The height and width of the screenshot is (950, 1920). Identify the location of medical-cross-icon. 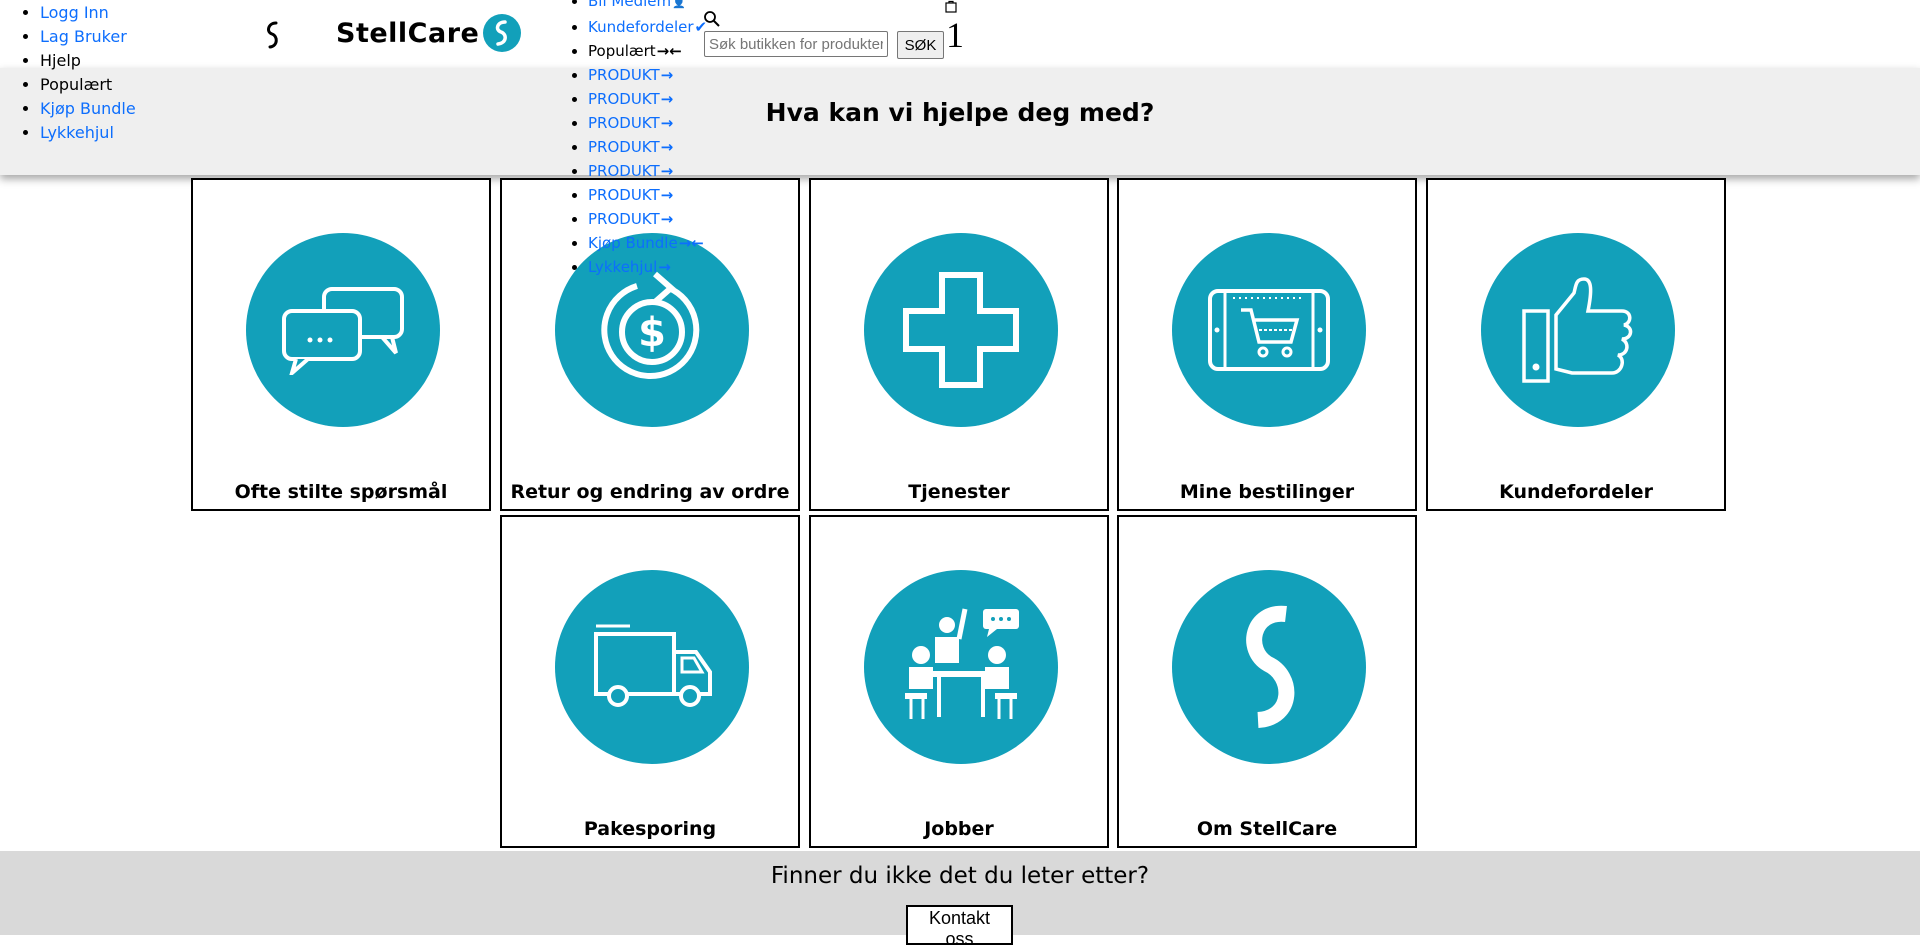
(961, 330).